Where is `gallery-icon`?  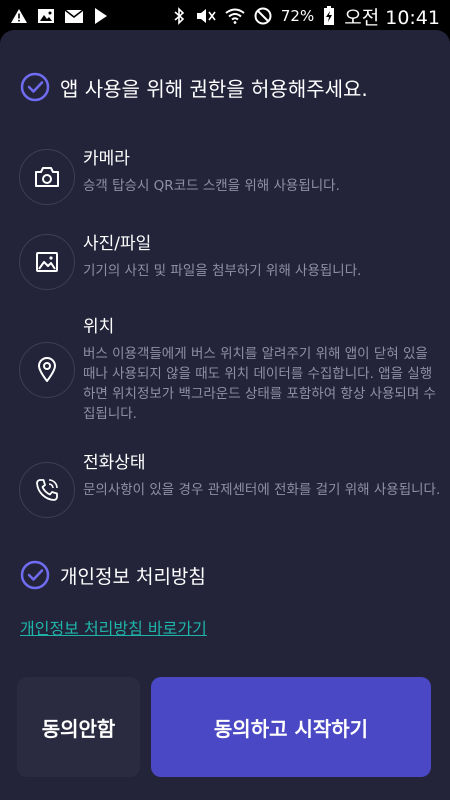
gallery-icon is located at coordinates (46, 16).